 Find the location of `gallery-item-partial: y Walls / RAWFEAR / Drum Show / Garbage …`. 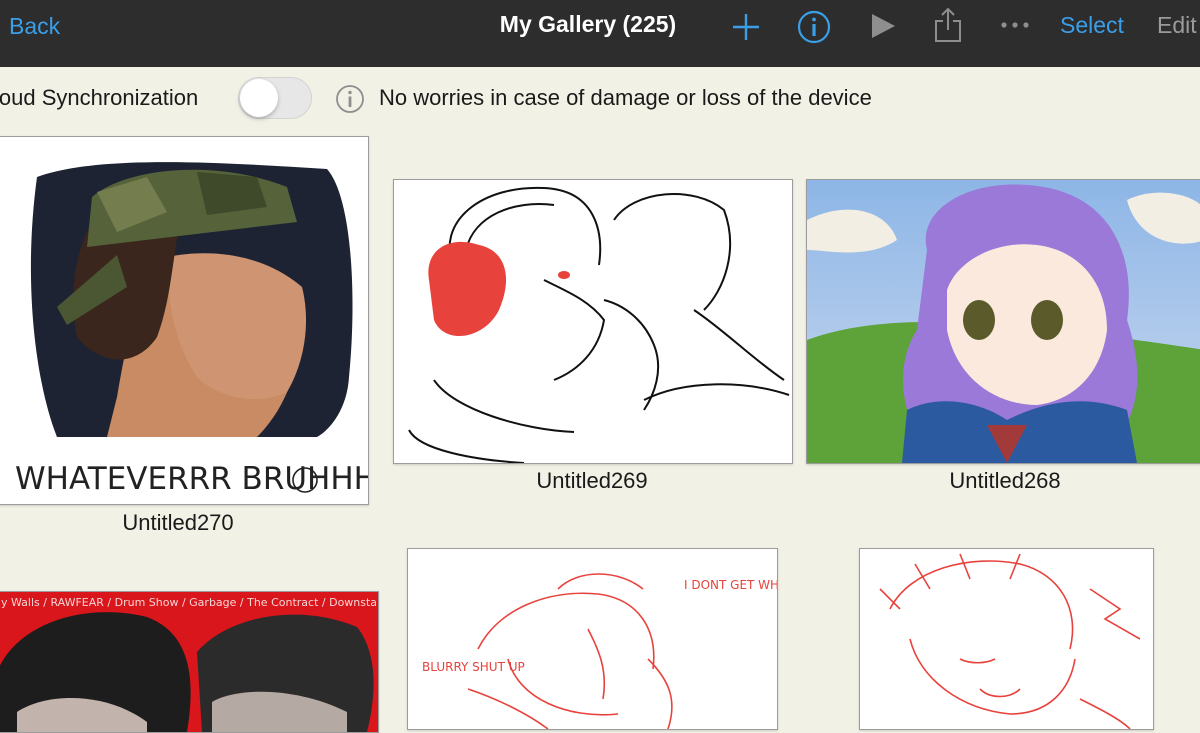

gallery-item-partial: y Walls / RAWFEAR / Drum Show / Garbage … is located at coordinates (189, 662).